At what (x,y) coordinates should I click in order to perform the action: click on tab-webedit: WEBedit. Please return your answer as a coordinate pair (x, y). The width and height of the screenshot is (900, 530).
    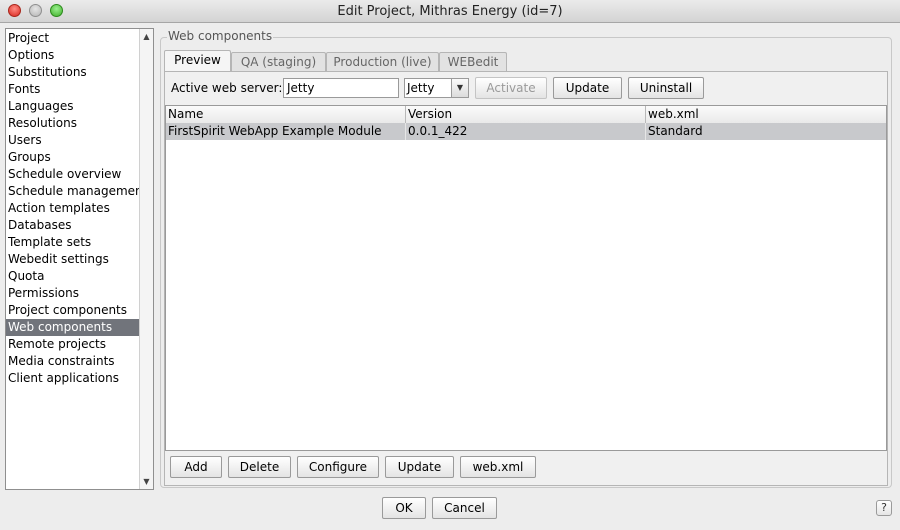
    Looking at the image, I should click on (473, 62).